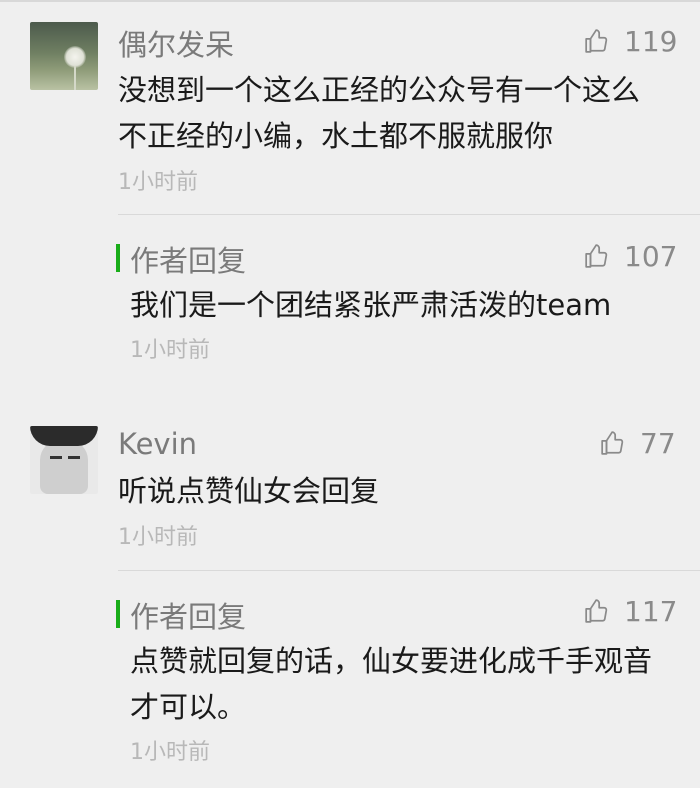 The height and width of the screenshot is (788, 700). What do you see at coordinates (176, 45) in the screenshot?
I see `comment-author: 偶尔发呆` at bounding box center [176, 45].